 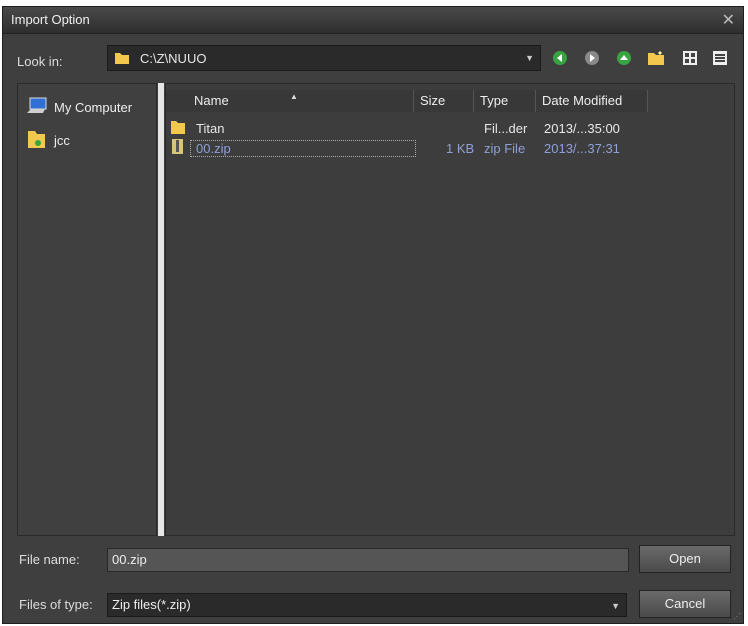 I want to click on places-sidebar: My Computer jcc, so click(x=87, y=309).